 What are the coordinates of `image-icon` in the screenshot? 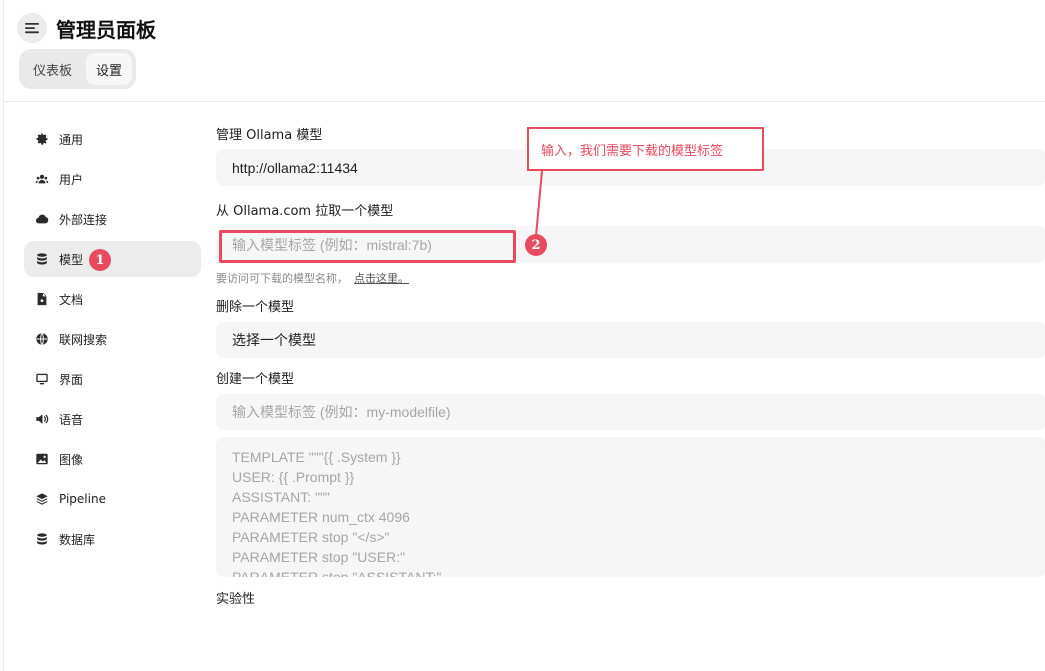 It's located at (42, 459).